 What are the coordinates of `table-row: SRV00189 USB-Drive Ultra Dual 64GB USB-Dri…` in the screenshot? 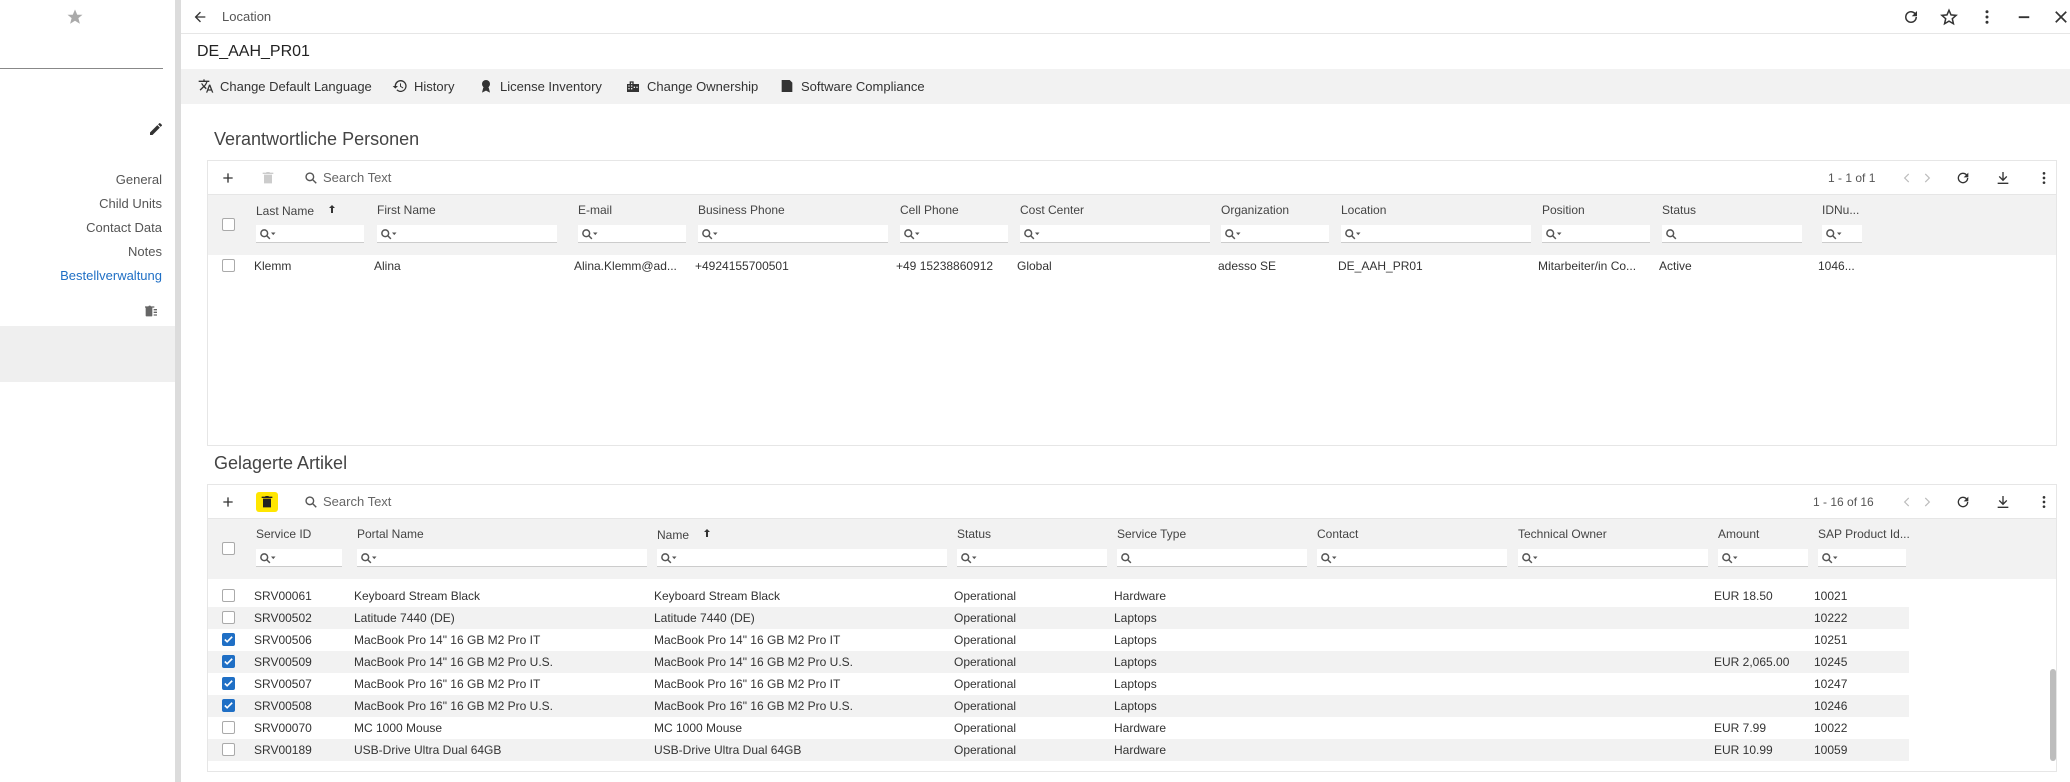 It's located at (1058, 750).